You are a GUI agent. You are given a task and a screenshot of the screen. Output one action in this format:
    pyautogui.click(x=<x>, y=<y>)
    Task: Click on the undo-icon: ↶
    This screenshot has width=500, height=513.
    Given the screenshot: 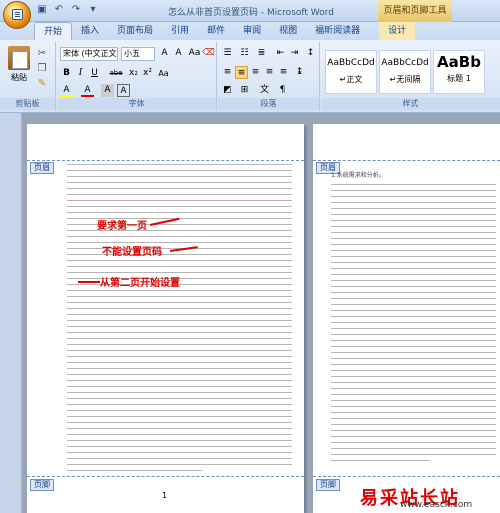 What is the action you would take?
    pyautogui.click(x=59, y=10)
    